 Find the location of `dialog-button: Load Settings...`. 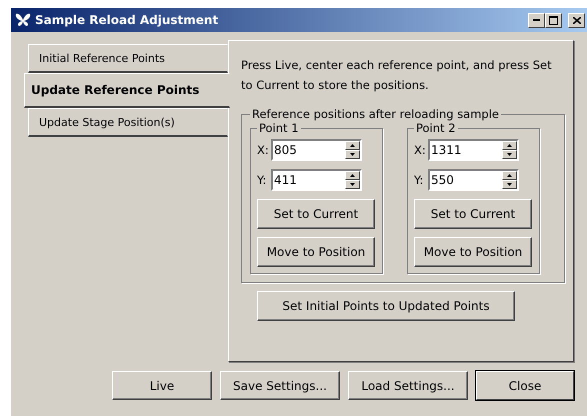

dialog-button: Load Settings... is located at coordinates (408, 385).